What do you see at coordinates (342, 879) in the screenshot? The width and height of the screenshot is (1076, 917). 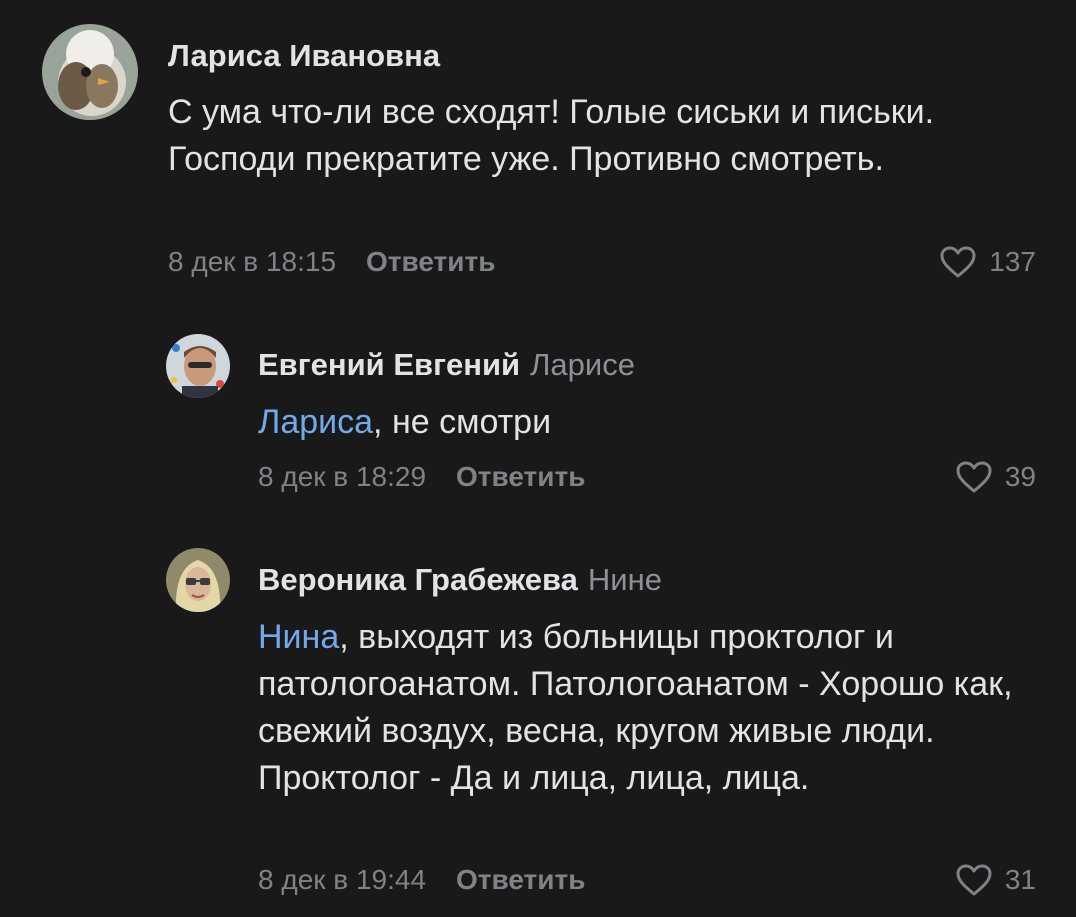 I see `comment-date: 8 дек в 19:44` at bounding box center [342, 879].